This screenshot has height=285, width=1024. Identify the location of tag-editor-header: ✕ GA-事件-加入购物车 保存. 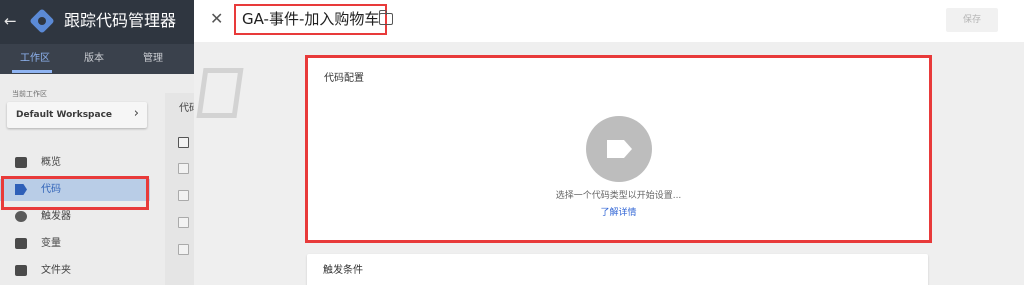
(609, 21).